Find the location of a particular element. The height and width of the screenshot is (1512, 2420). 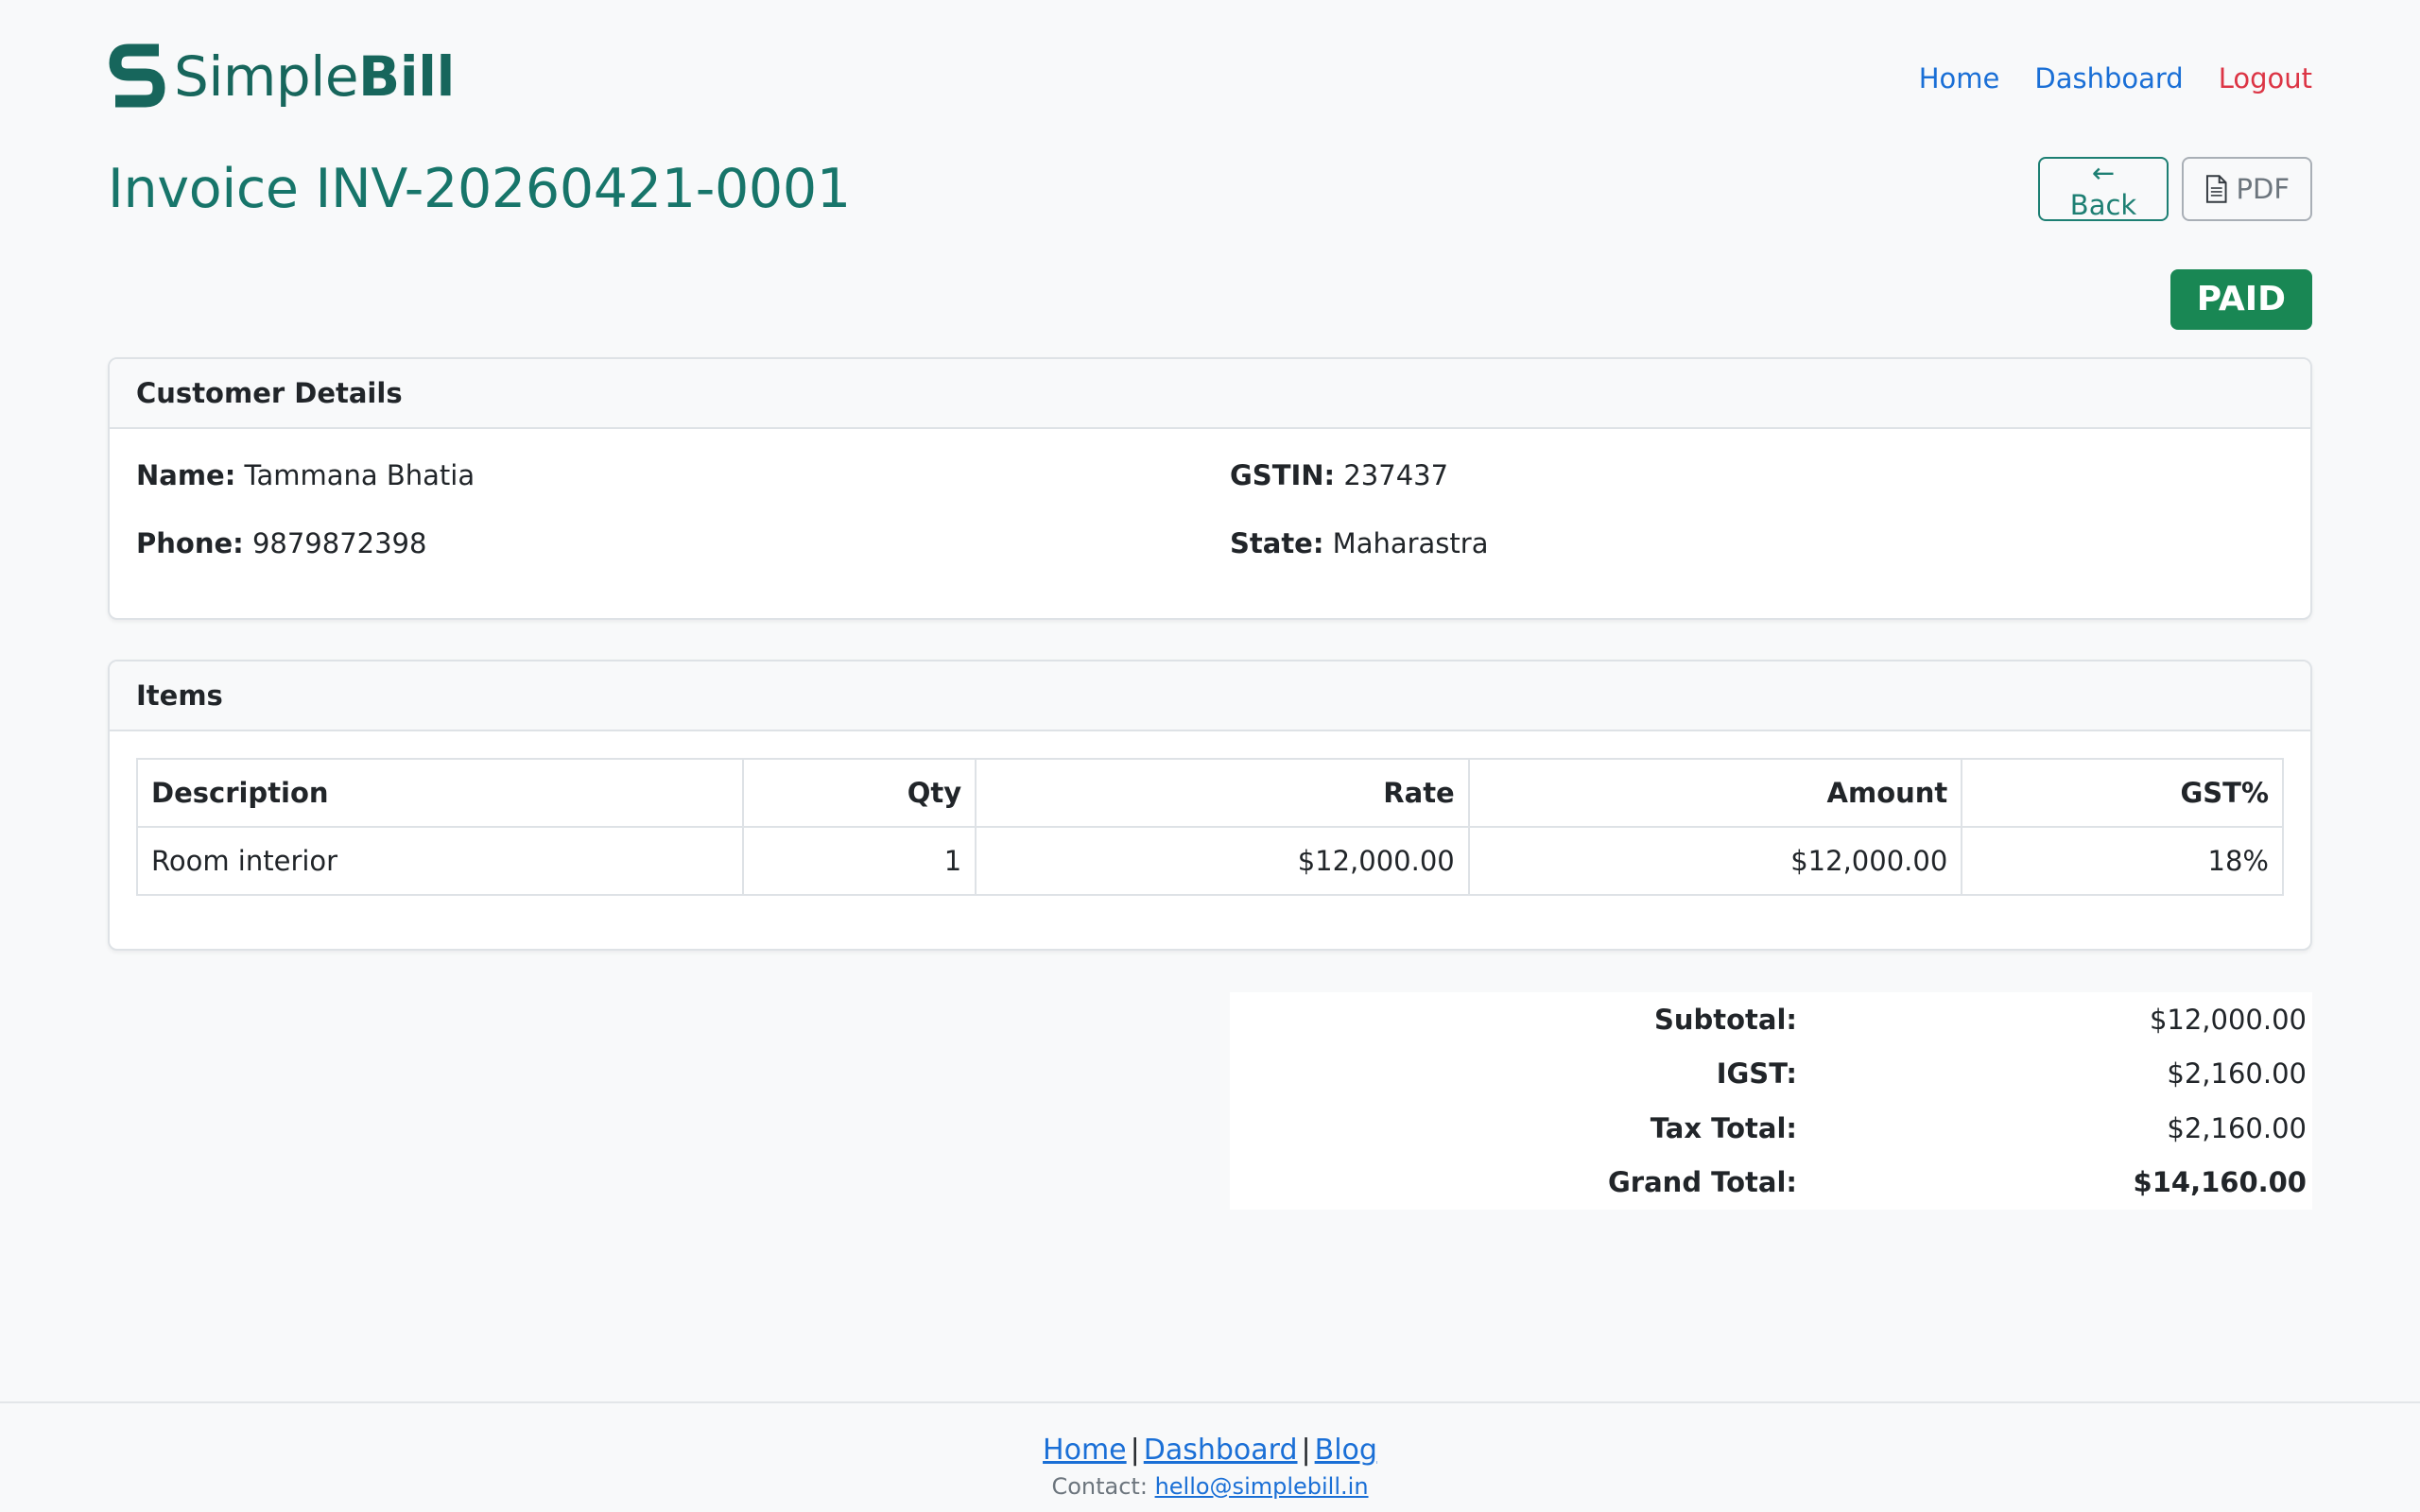

item-rate: $12,000.00 is located at coordinates (1222, 861).